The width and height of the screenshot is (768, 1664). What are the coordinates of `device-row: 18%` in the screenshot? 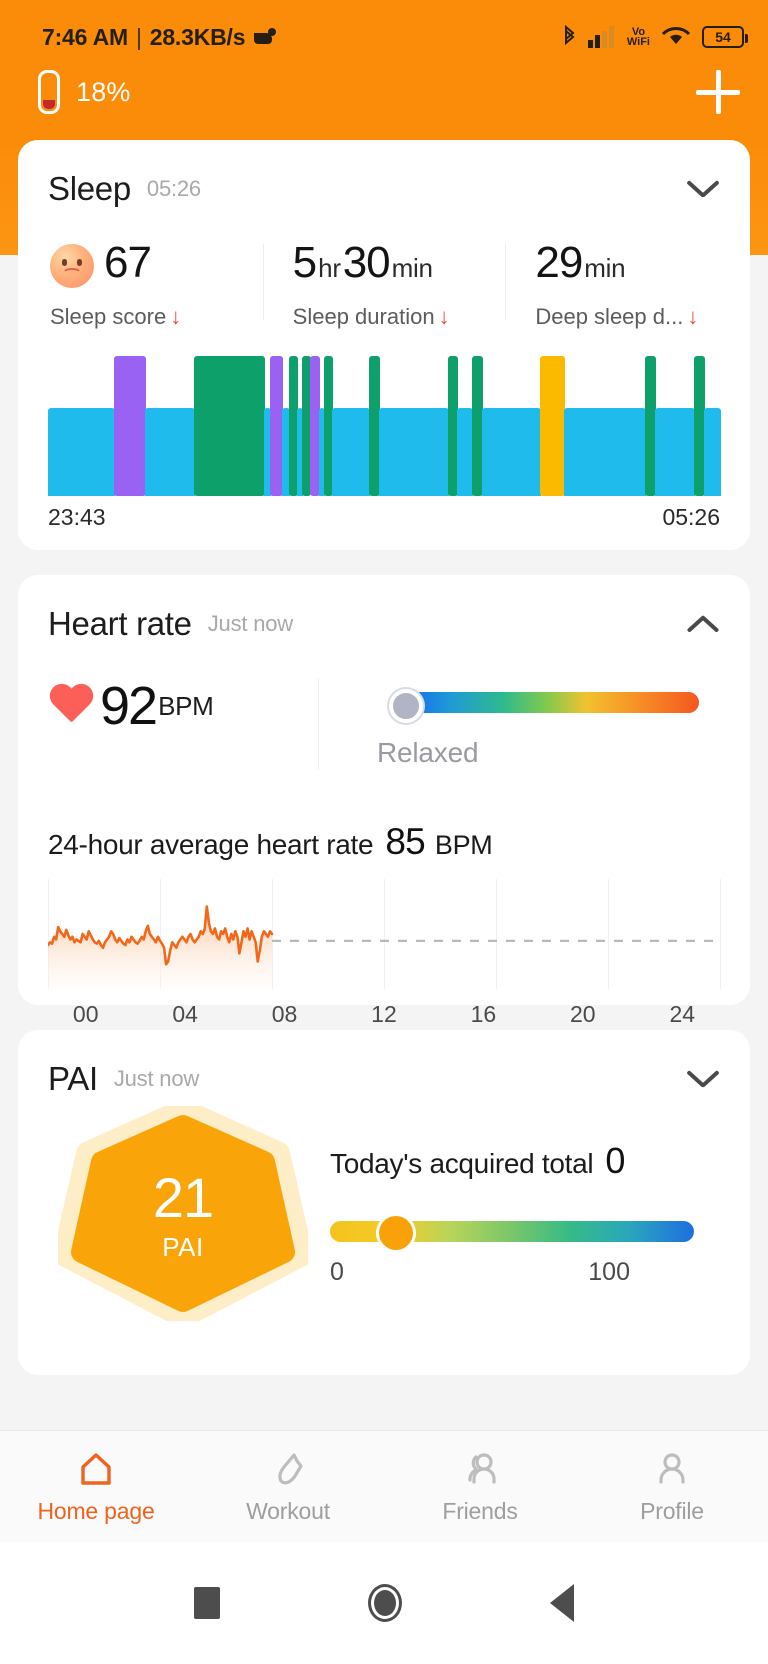 It's located at (384, 85).